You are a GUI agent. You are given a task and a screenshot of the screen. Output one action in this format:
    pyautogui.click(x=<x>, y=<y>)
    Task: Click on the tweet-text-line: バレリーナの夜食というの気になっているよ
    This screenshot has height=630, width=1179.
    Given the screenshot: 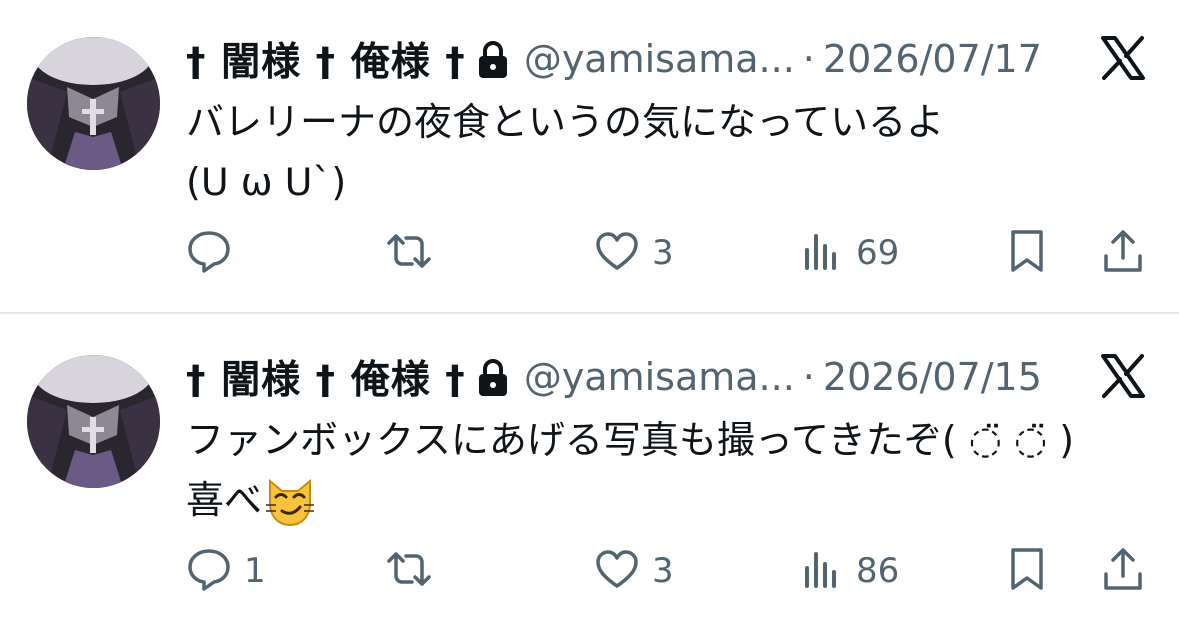 What is the action you would take?
    pyautogui.click(x=565, y=122)
    